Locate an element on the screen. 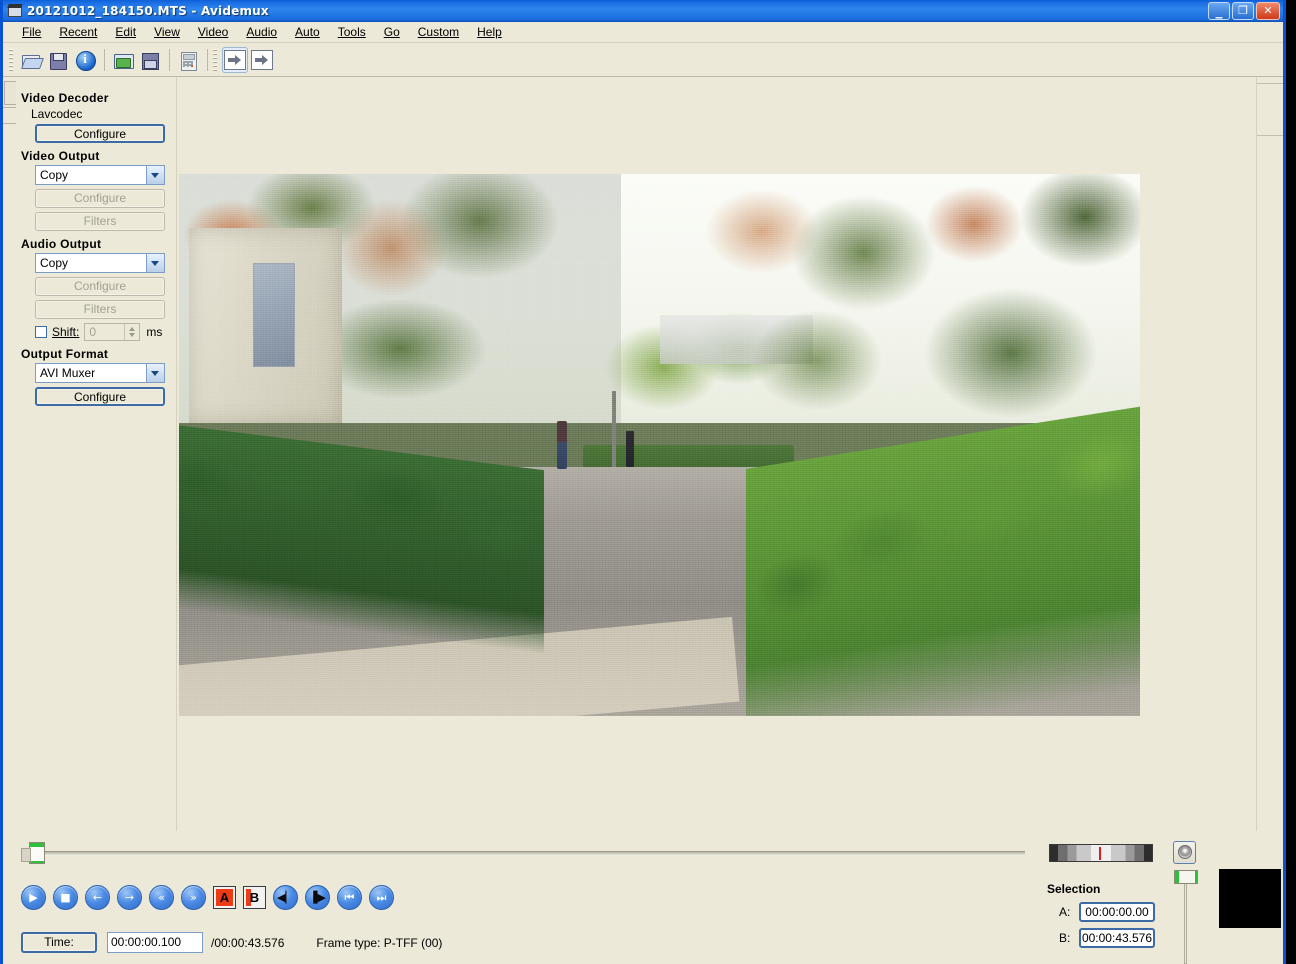 This screenshot has height=964, width=1296. output-format-configure-button: Configure is located at coordinates (100, 396).